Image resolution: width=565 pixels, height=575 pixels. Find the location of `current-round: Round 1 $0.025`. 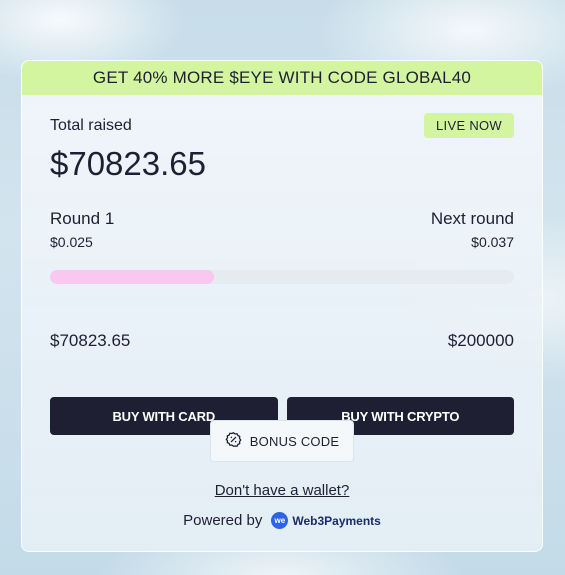

current-round: Round 1 $0.025 is located at coordinates (82, 229).